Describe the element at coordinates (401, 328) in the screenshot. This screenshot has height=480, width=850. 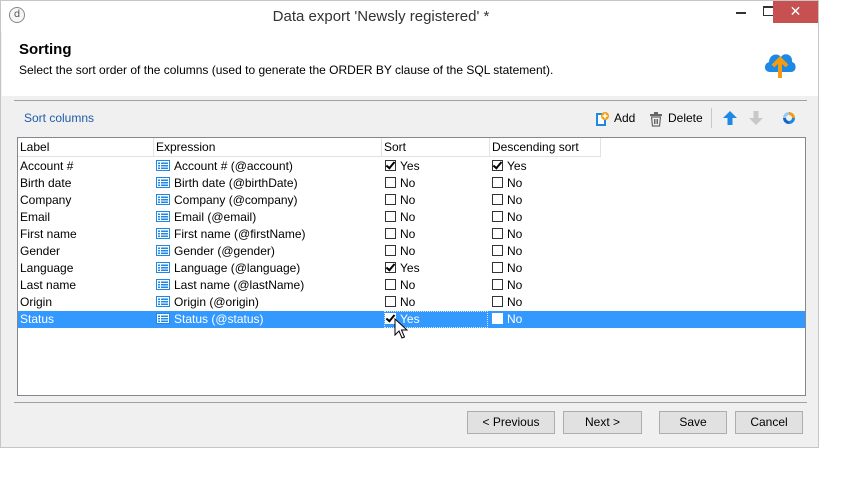
I see `mouse-cursor-icon` at that location.